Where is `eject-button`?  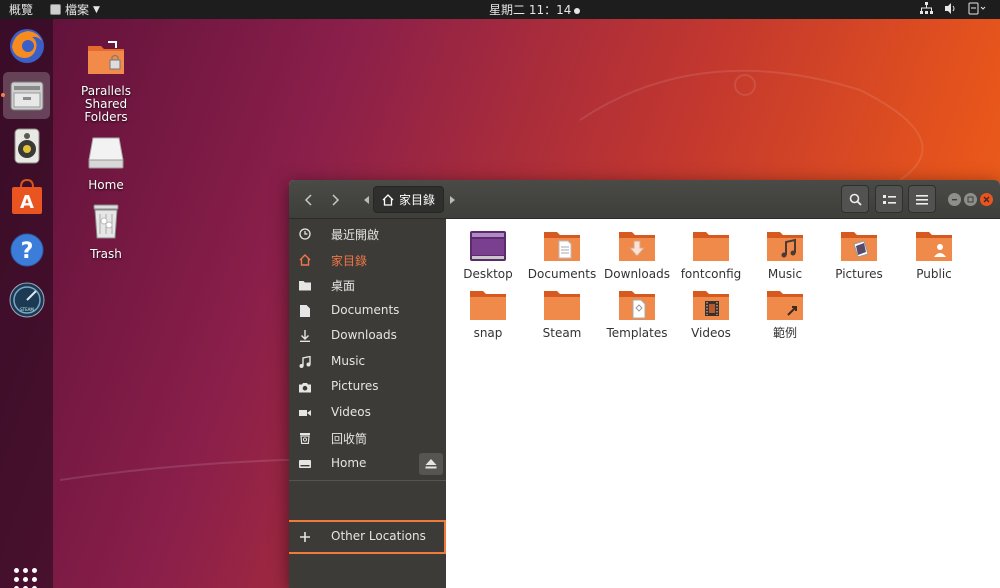
eject-button is located at coordinates (431, 464).